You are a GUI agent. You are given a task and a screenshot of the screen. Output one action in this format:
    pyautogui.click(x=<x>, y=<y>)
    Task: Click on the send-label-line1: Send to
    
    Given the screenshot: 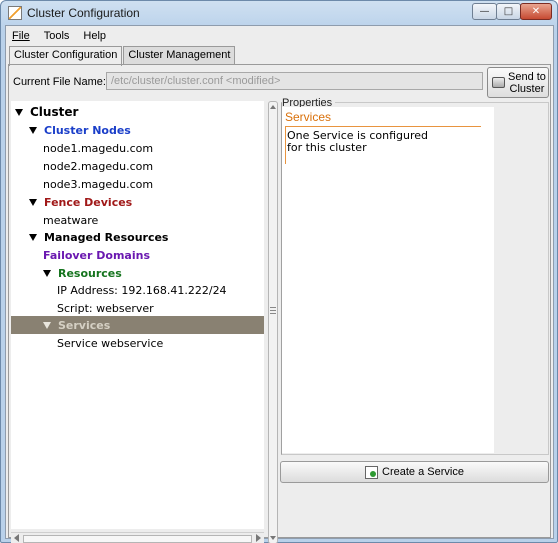 What is the action you would take?
    pyautogui.click(x=527, y=76)
    